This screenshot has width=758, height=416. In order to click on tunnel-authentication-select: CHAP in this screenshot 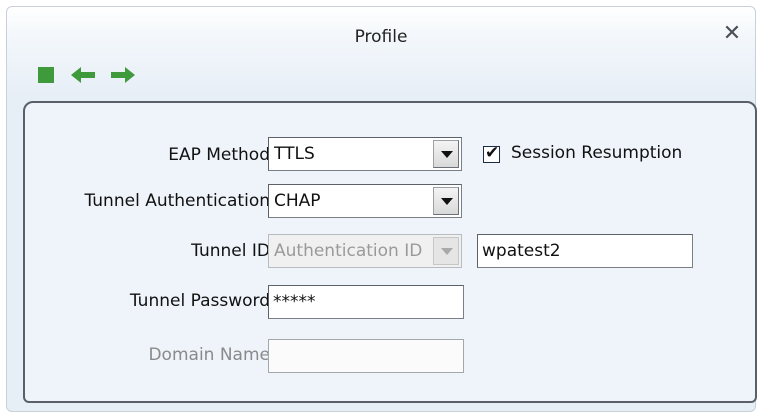, I will do `click(365, 201)`.